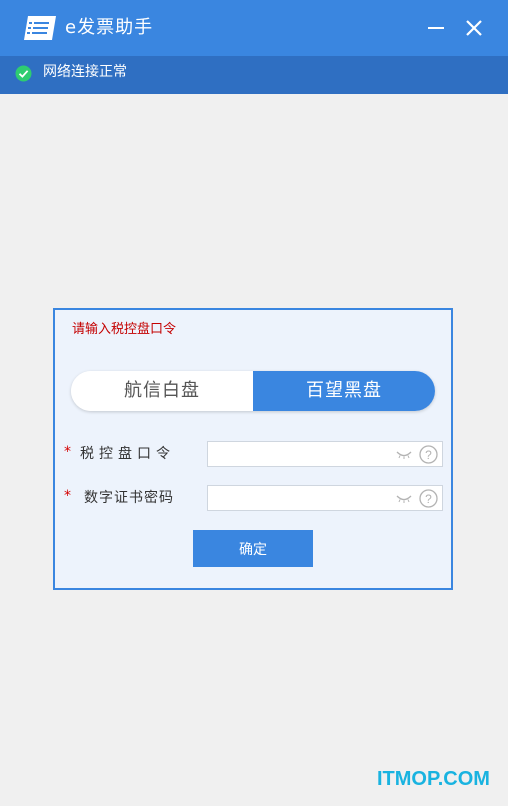 This screenshot has width=508, height=806. I want to click on close-icon, so click(474, 28).